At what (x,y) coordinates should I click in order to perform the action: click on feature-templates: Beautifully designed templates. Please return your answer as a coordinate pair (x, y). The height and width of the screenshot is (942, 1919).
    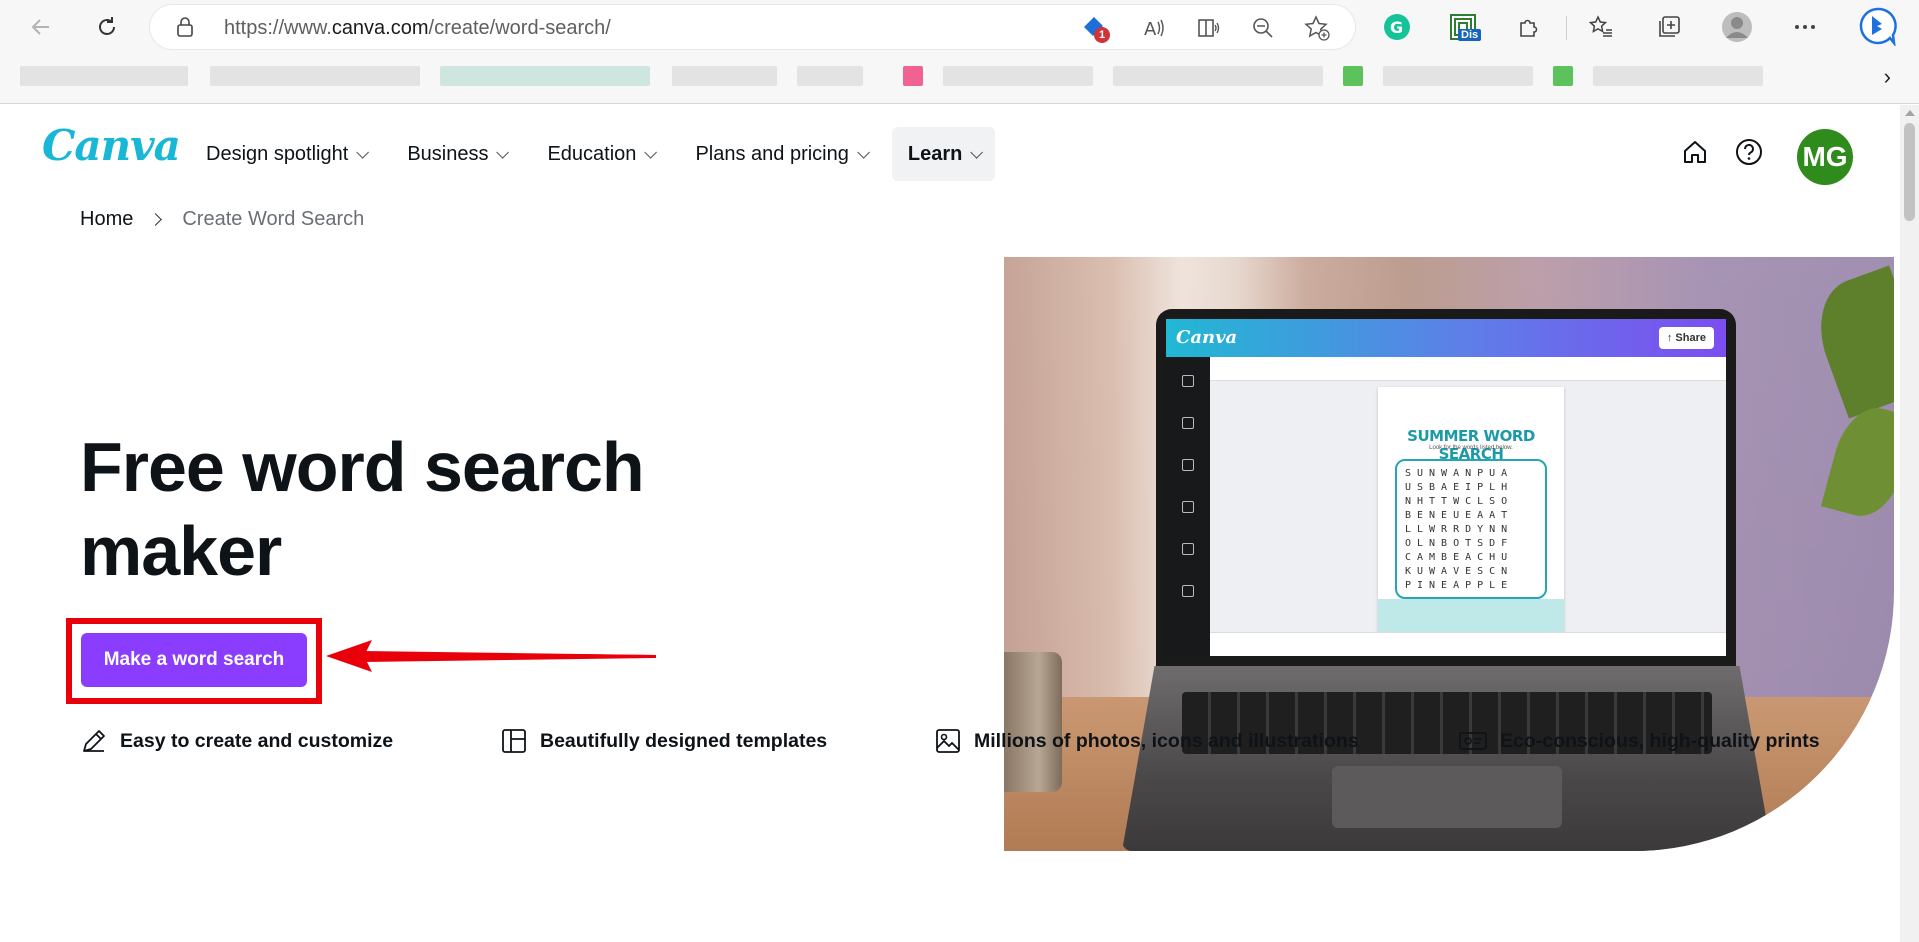
    Looking at the image, I should click on (663, 741).